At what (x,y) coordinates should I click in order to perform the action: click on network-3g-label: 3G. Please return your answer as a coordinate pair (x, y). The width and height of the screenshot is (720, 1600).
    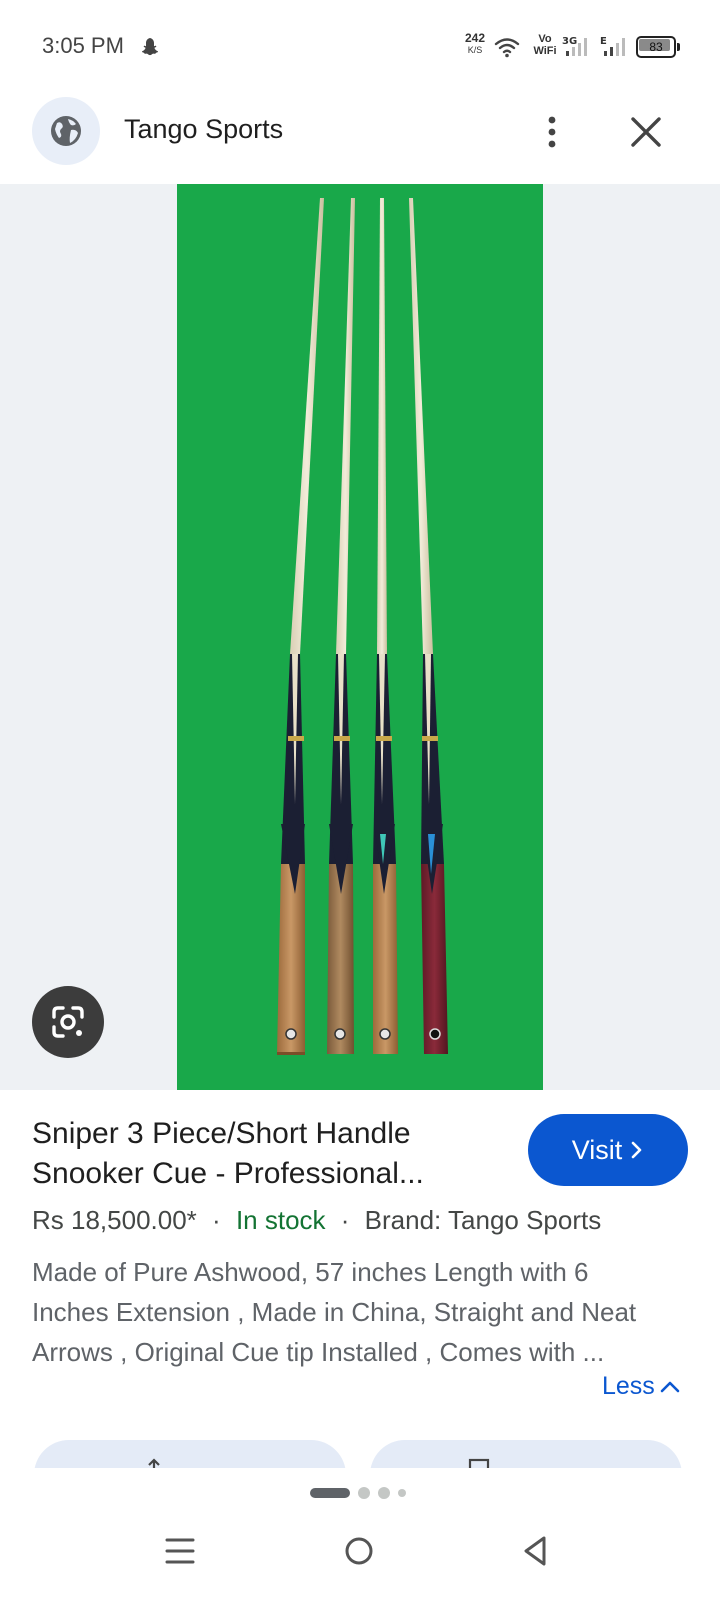
    Looking at the image, I should click on (569, 41).